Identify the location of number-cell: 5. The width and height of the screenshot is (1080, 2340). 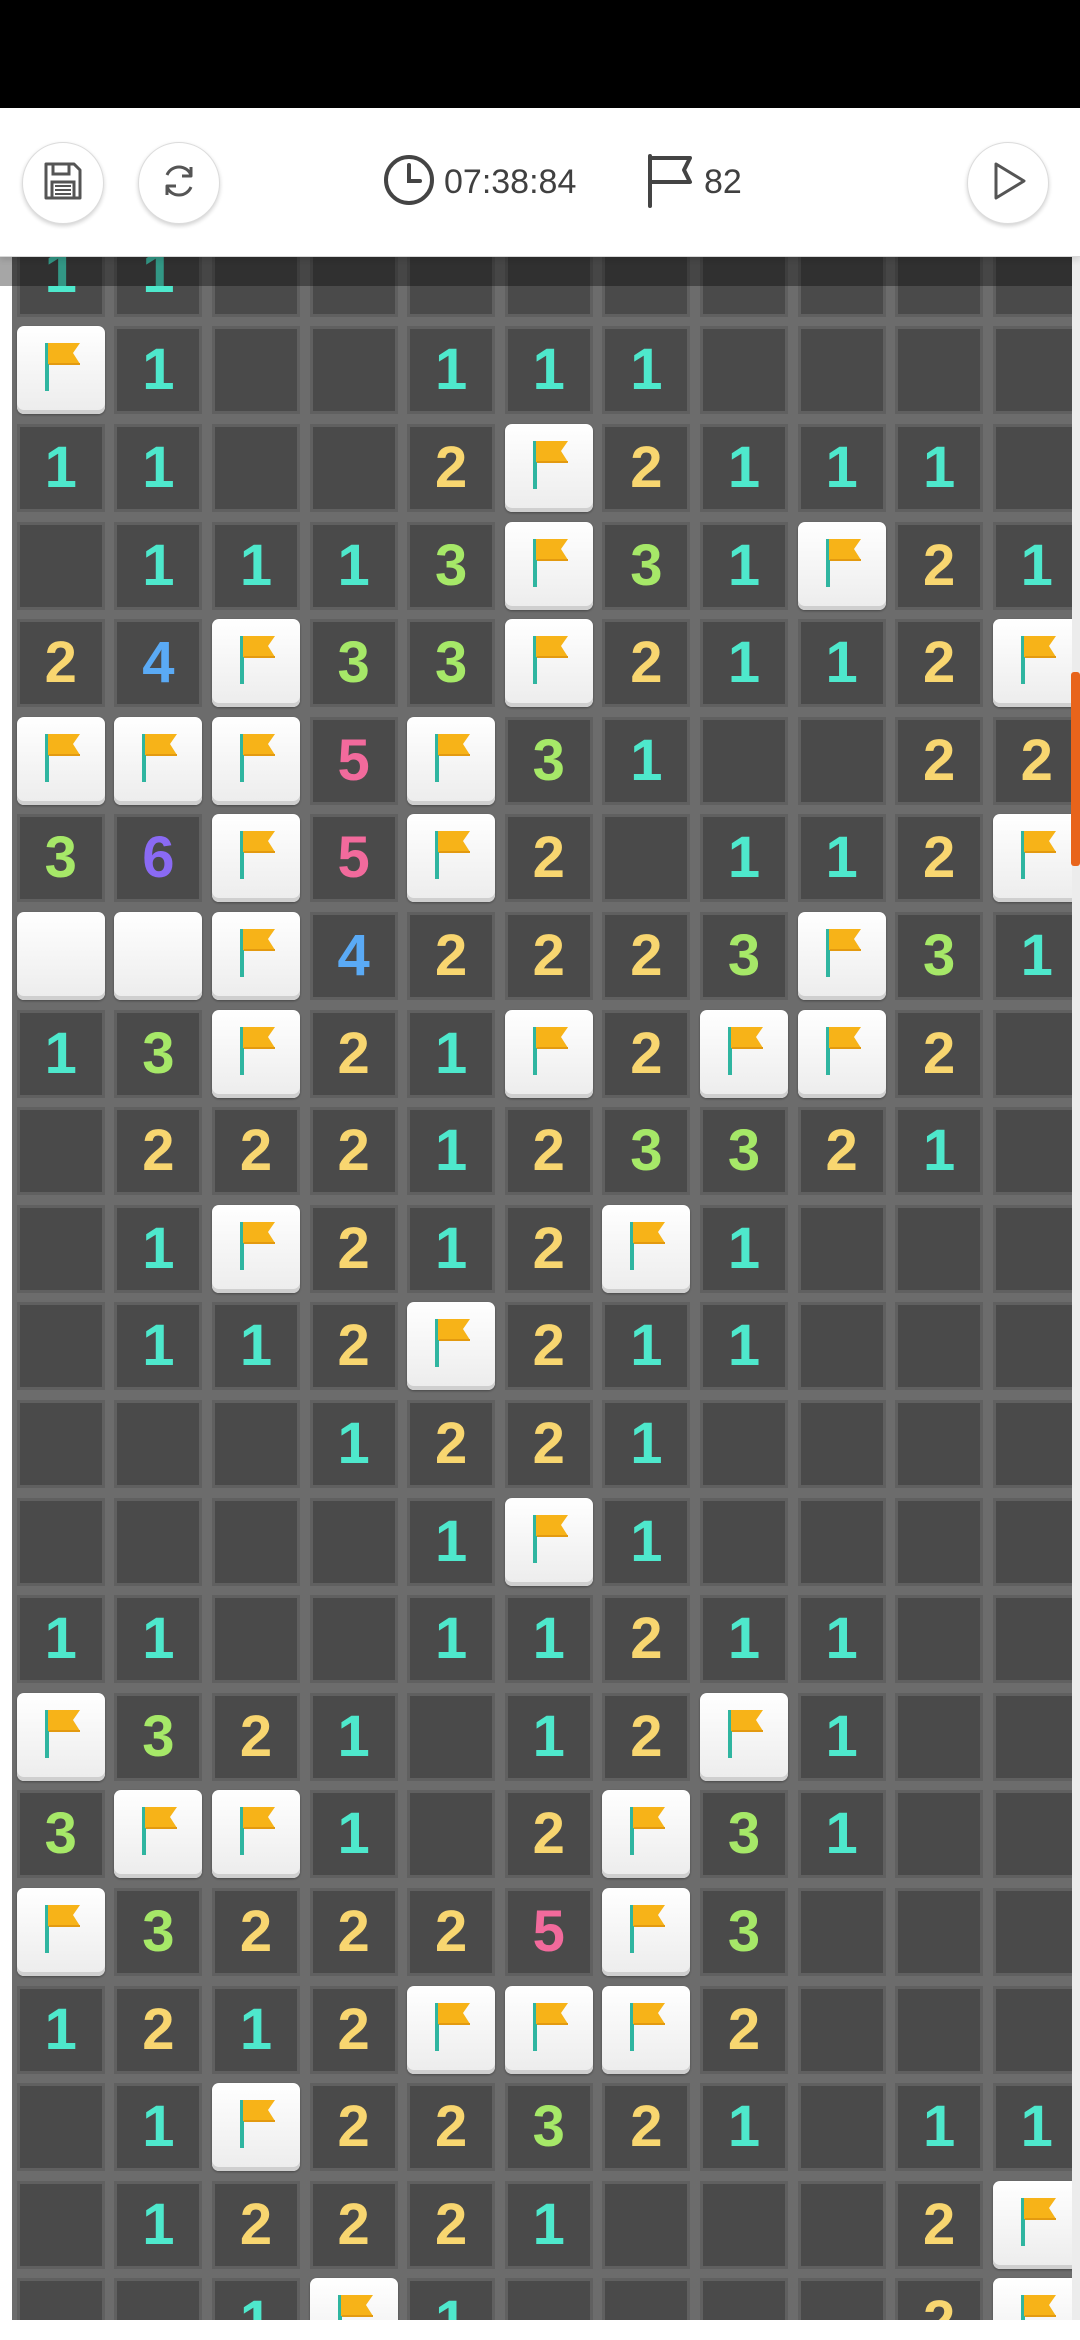
(548, 1932).